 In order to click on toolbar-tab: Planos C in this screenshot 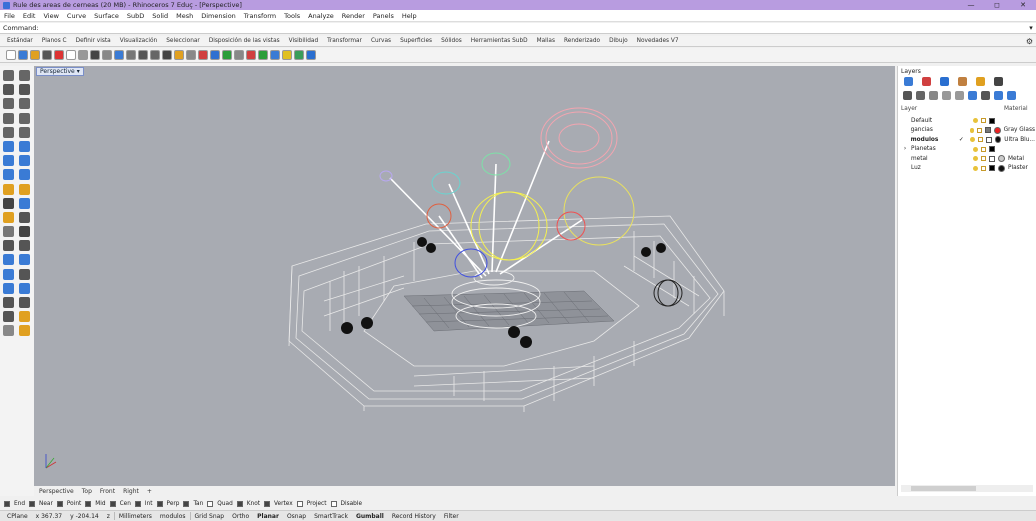, I will do `click(54, 41)`.